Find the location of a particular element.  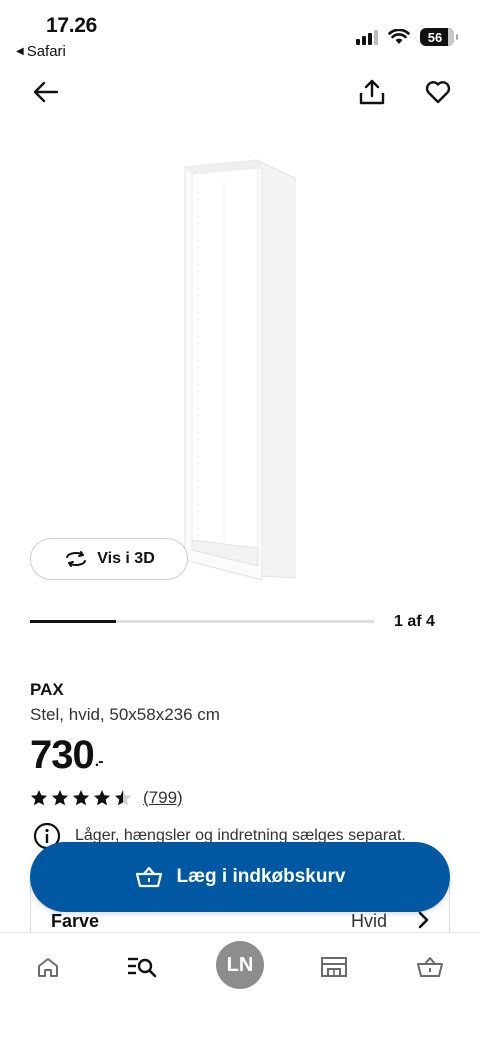

wardrobe-frame-image is located at coordinates (240, 369).